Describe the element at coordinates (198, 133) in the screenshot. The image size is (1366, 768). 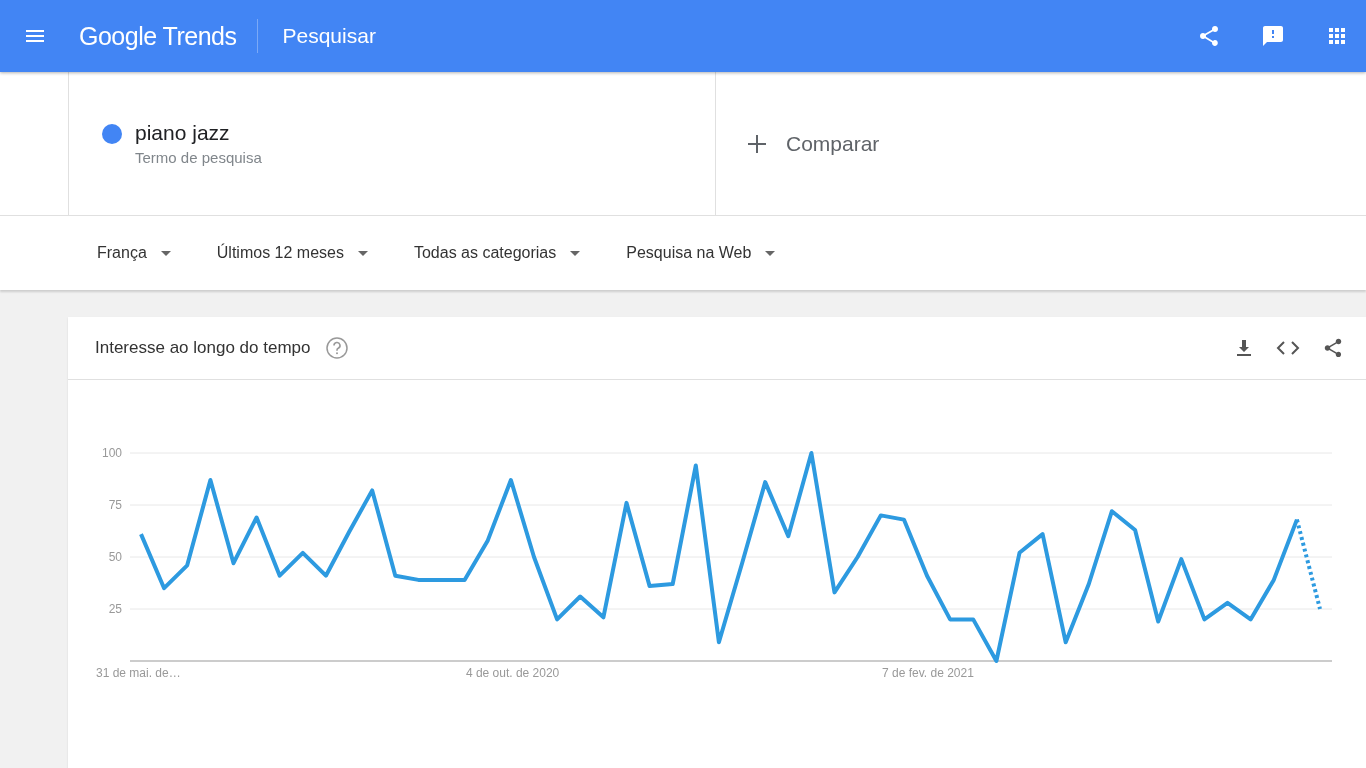
I see `search-term: piano jazz` at that location.